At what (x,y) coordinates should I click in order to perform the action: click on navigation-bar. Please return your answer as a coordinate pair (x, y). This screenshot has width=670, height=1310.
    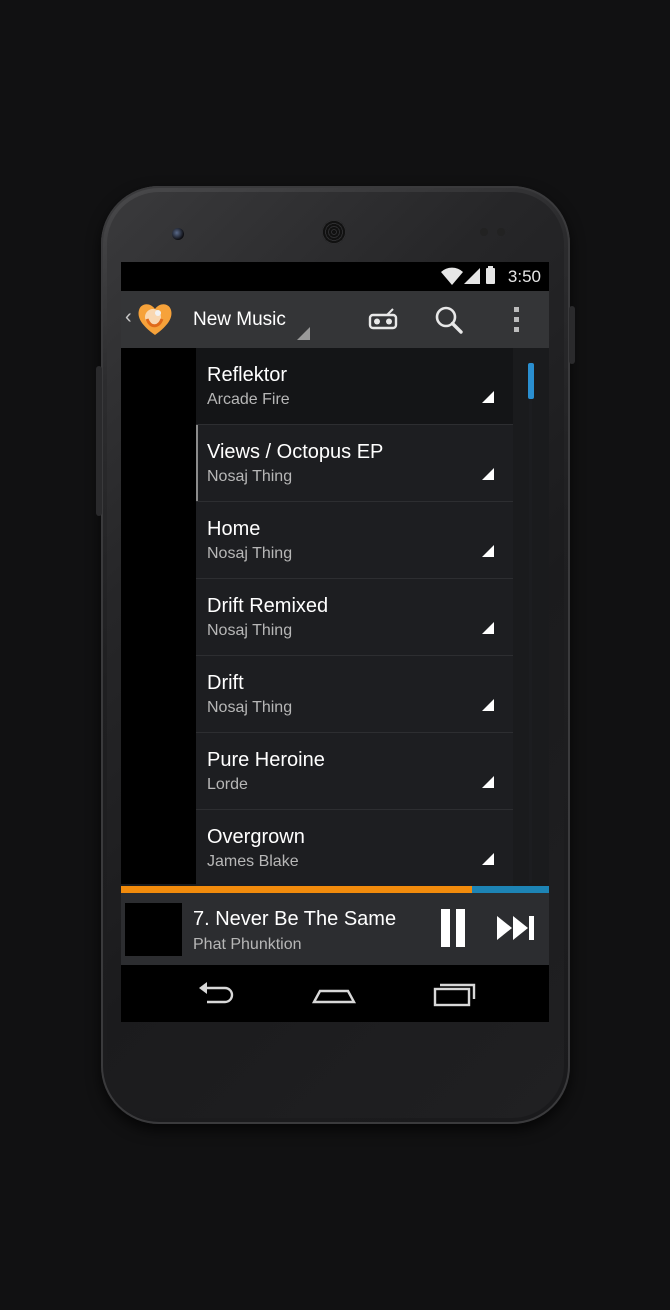
    Looking at the image, I should click on (335, 993).